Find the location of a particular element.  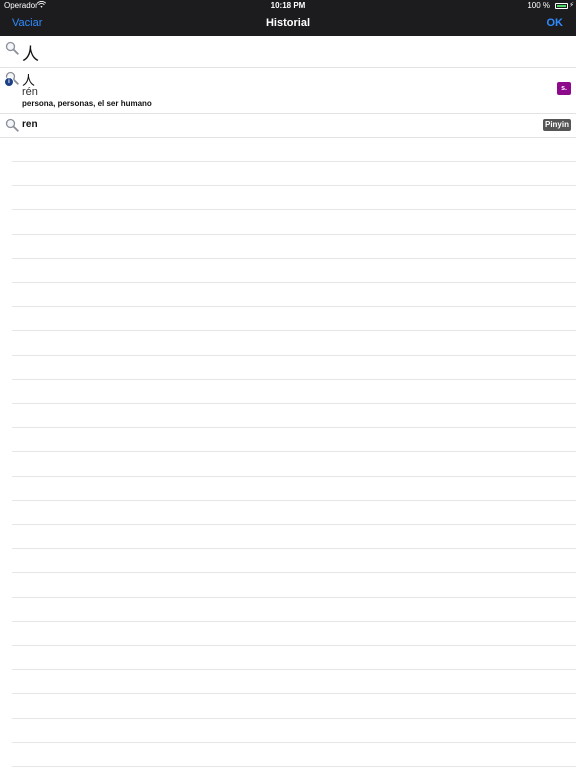

status-bar: Operador 10:18 PM 100 % ⚡ is located at coordinates (288, 6).